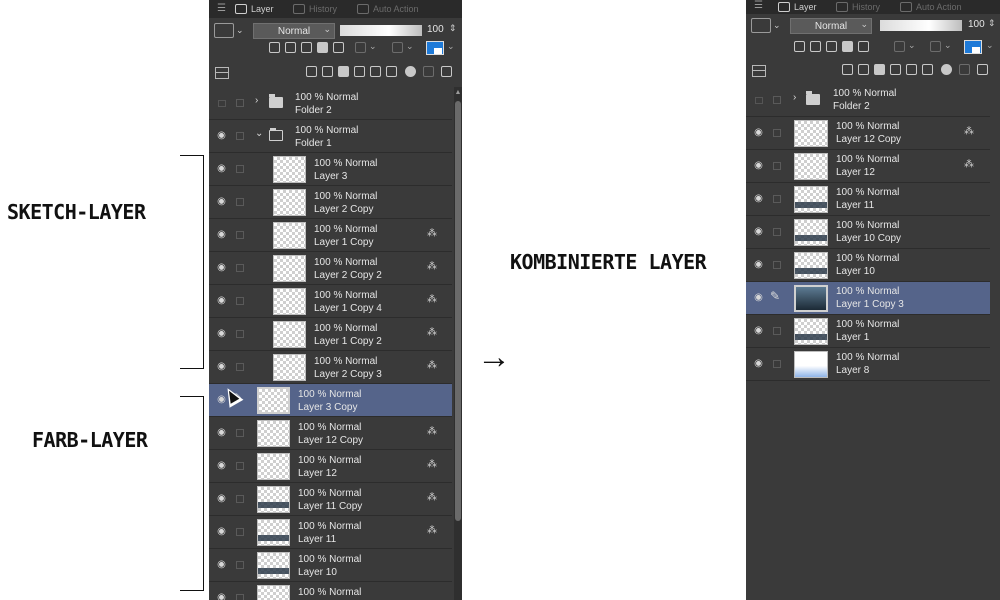  What do you see at coordinates (868, 199) in the screenshot?
I see `layer-row: ◉ 100 % Normal Layer 11` at bounding box center [868, 199].